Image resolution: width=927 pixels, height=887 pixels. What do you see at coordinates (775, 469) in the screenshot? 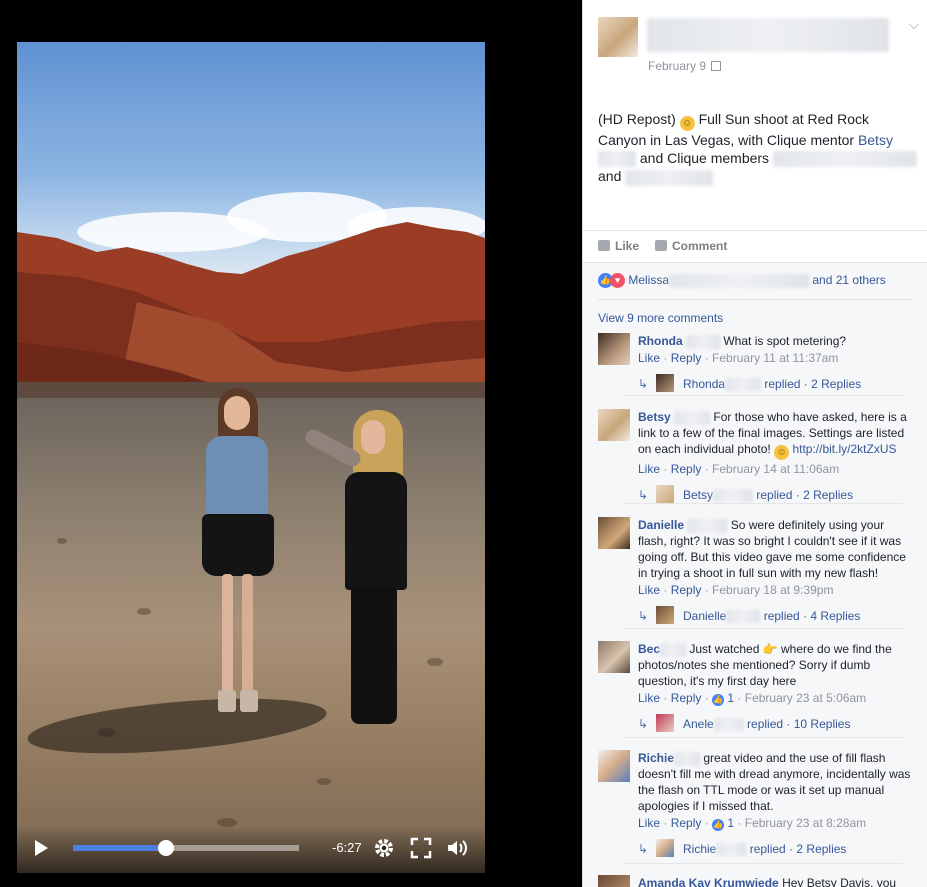
I see `comment-time: February 14 at 11:06am` at bounding box center [775, 469].